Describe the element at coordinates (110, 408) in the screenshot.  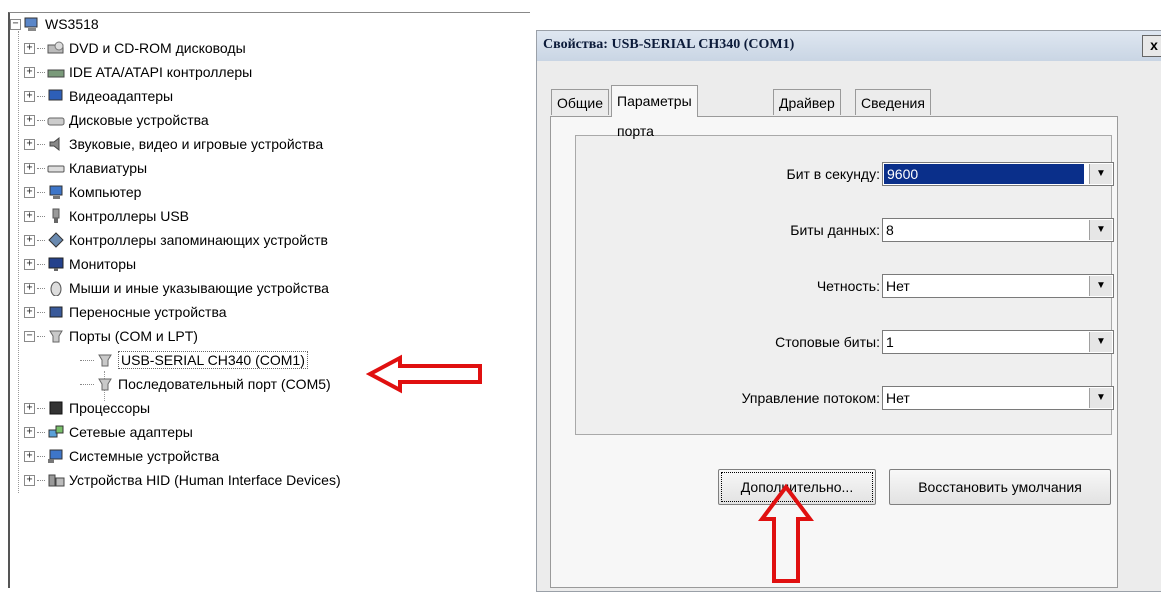
I see `tree-item-label: Процессоры` at that location.